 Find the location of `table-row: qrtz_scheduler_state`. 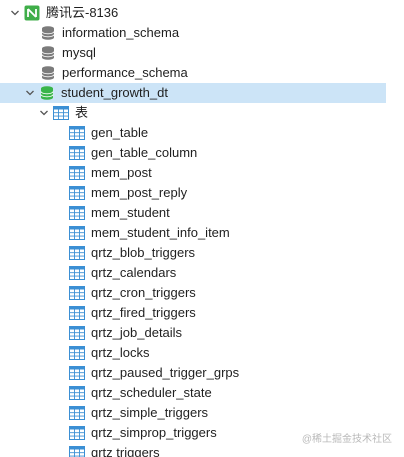

table-row: qrtz_scheduler_state is located at coordinates (193, 393).